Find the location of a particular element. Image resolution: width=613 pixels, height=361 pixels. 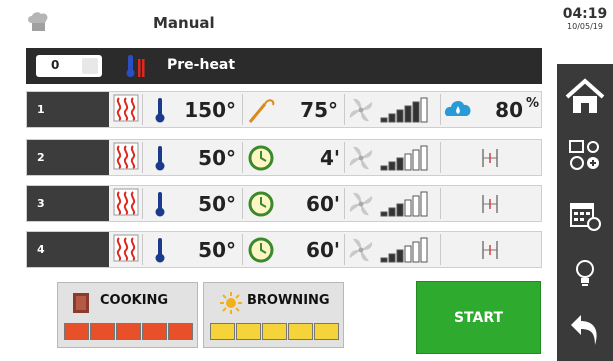

phase-number: 1 is located at coordinates (68, 109).